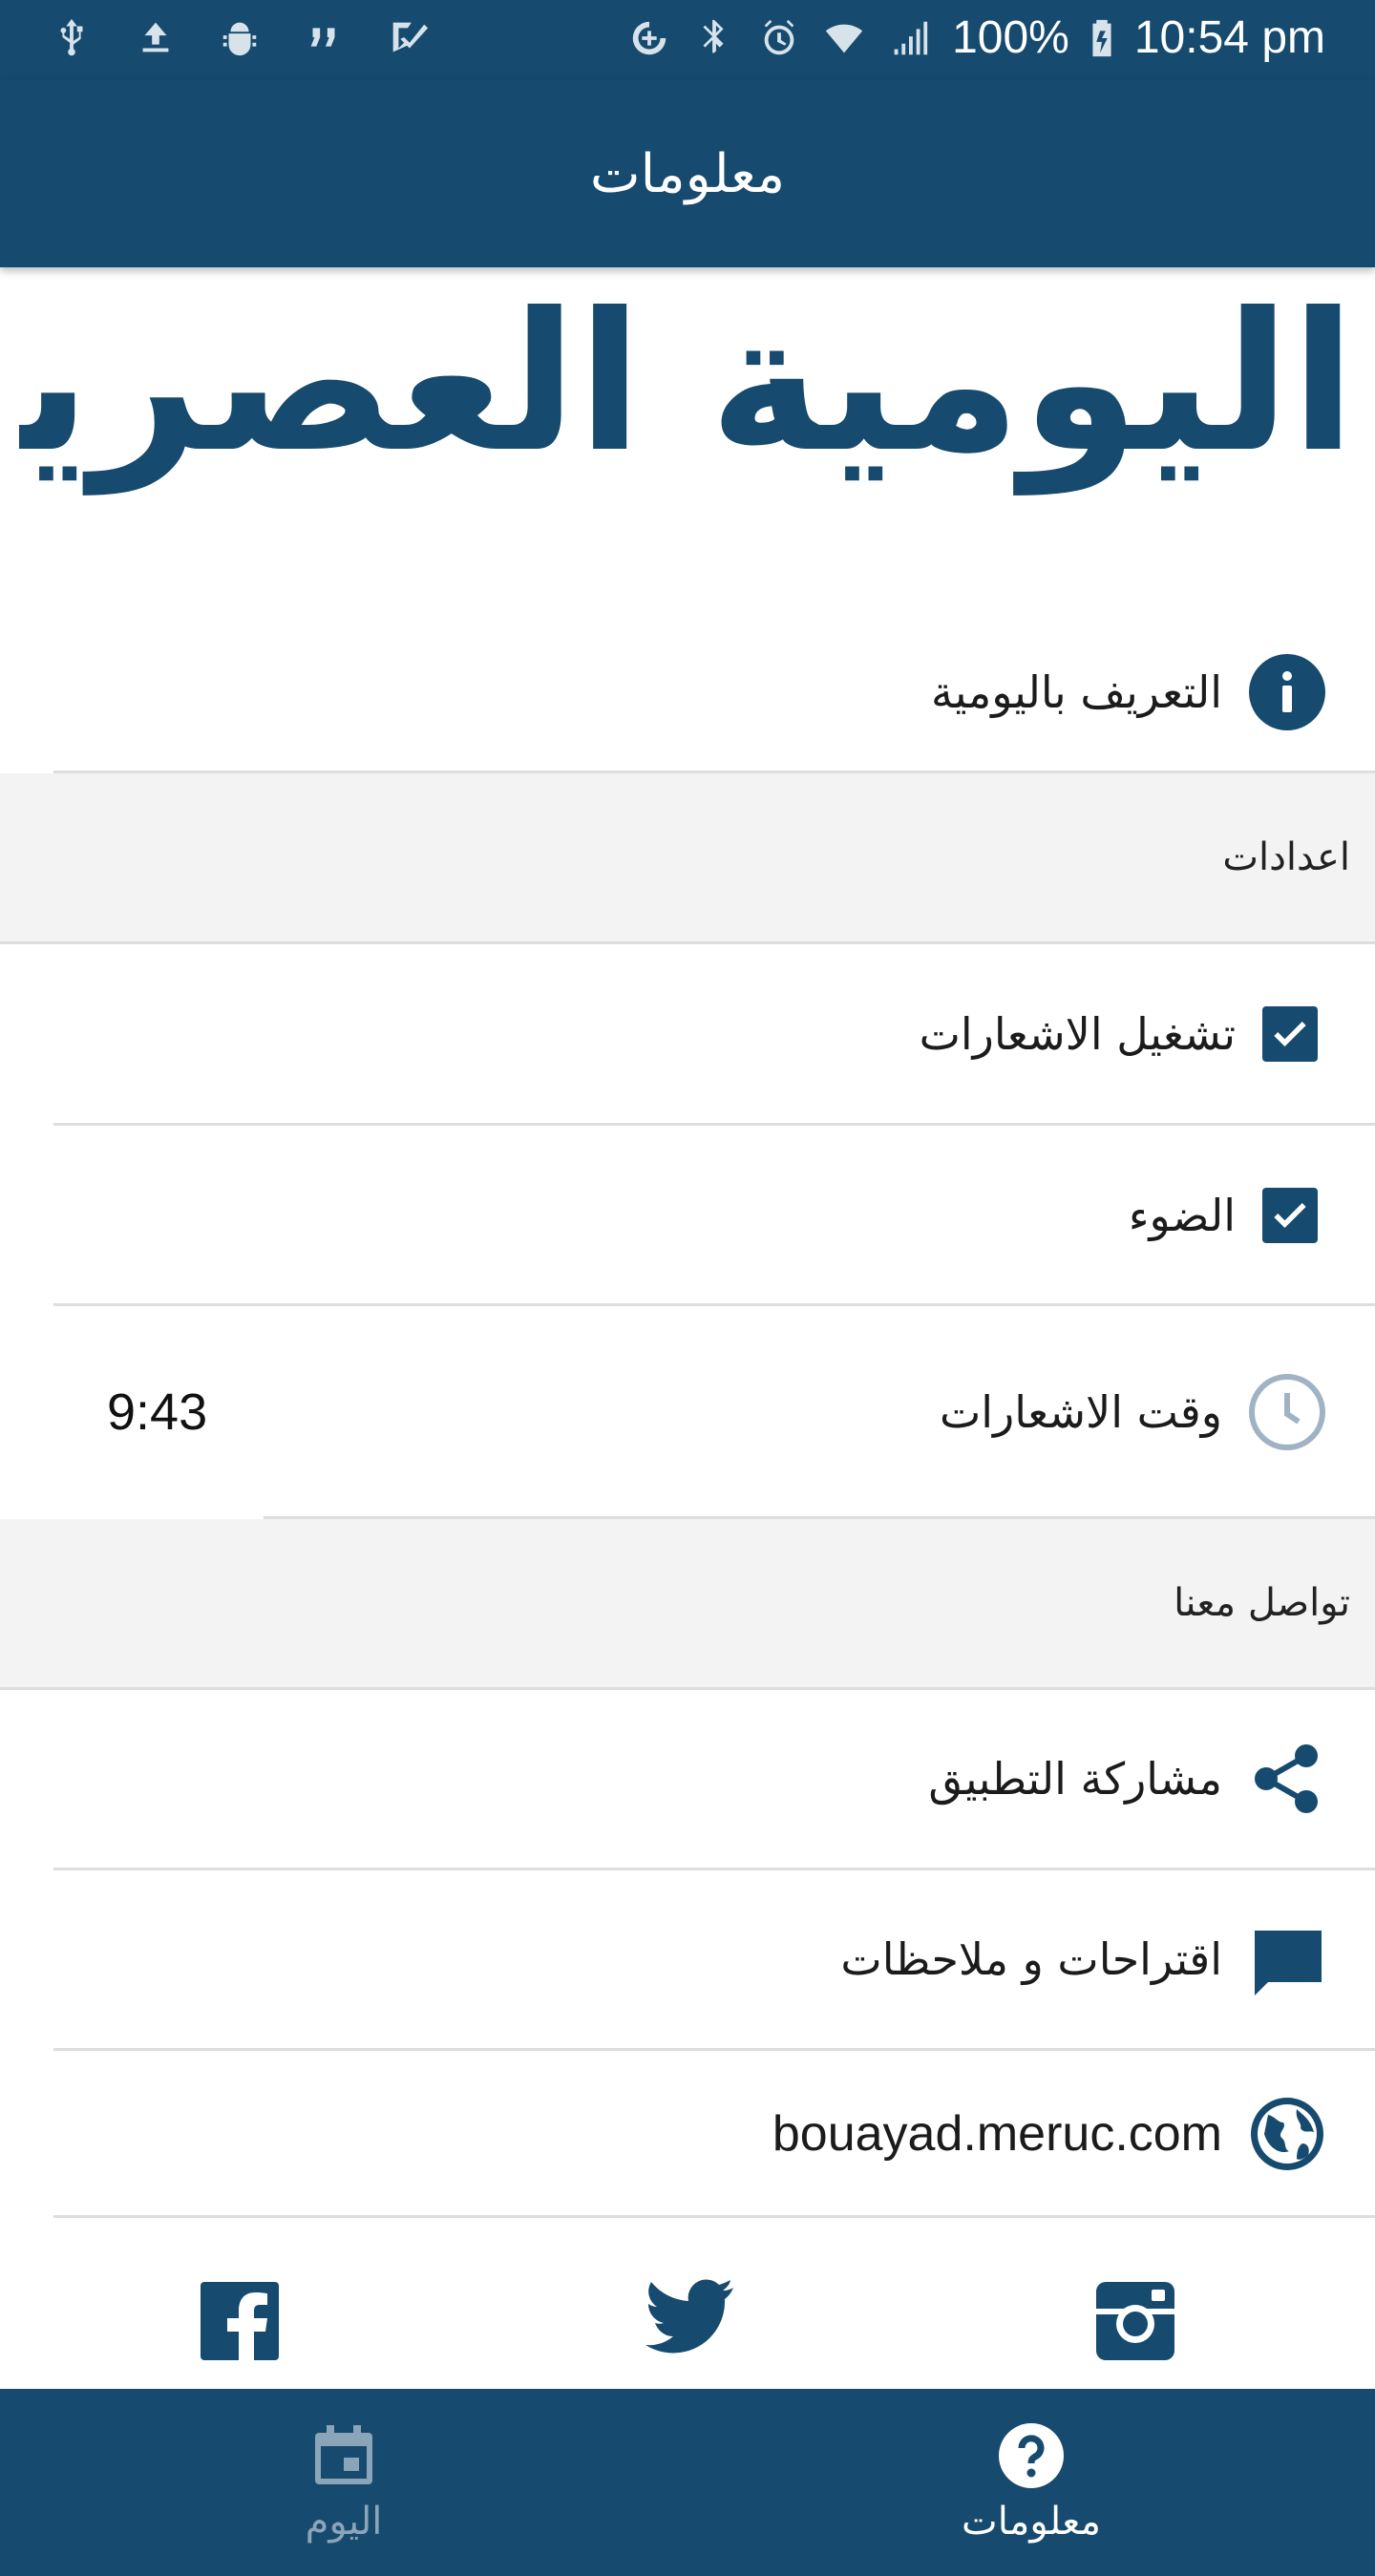 The image size is (1375, 2576). I want to click on notifications-label: تشغيل الاشعارات, so click(1077, 1034).